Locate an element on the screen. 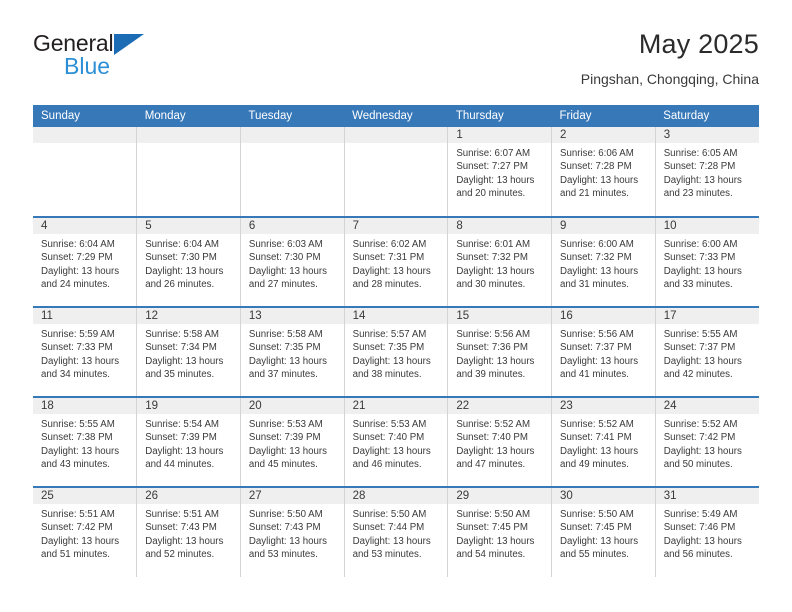 The width and height of the screenshot is (792, 612). day-number: 21 is located at coordinates (396, 406).